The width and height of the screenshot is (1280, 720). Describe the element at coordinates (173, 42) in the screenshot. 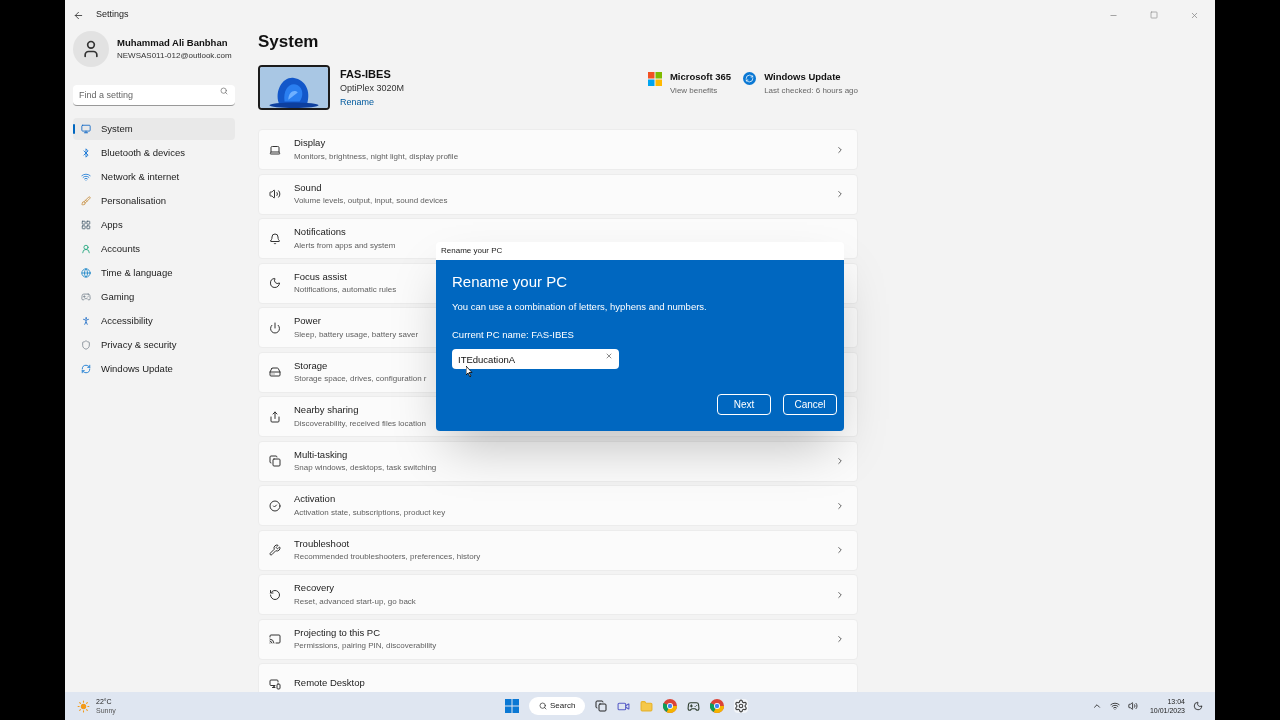

I see `user-name: Muhammad Ali Banbhan` at that location.